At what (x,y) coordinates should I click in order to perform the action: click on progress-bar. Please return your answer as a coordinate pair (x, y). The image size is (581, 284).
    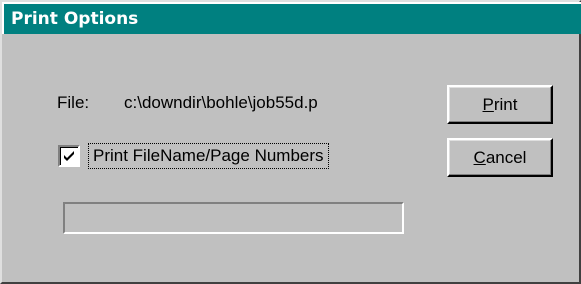
    Looking at the image, I should click on (233, 218).